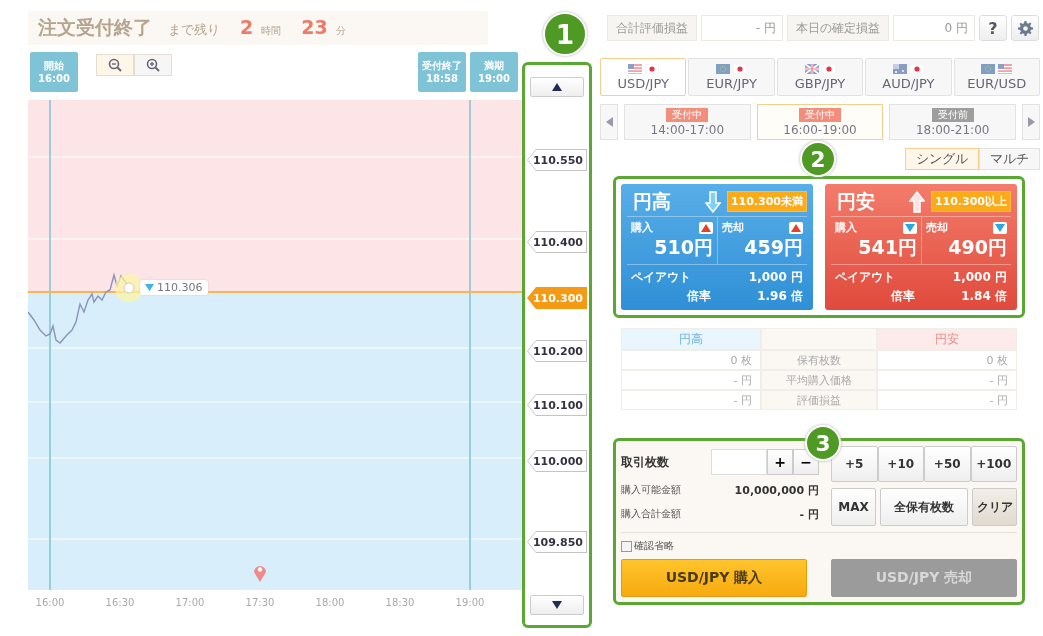  Describe the element at coordinates (194, 30) in the screenshot. I see `remaining-label: まで残り` at that location.